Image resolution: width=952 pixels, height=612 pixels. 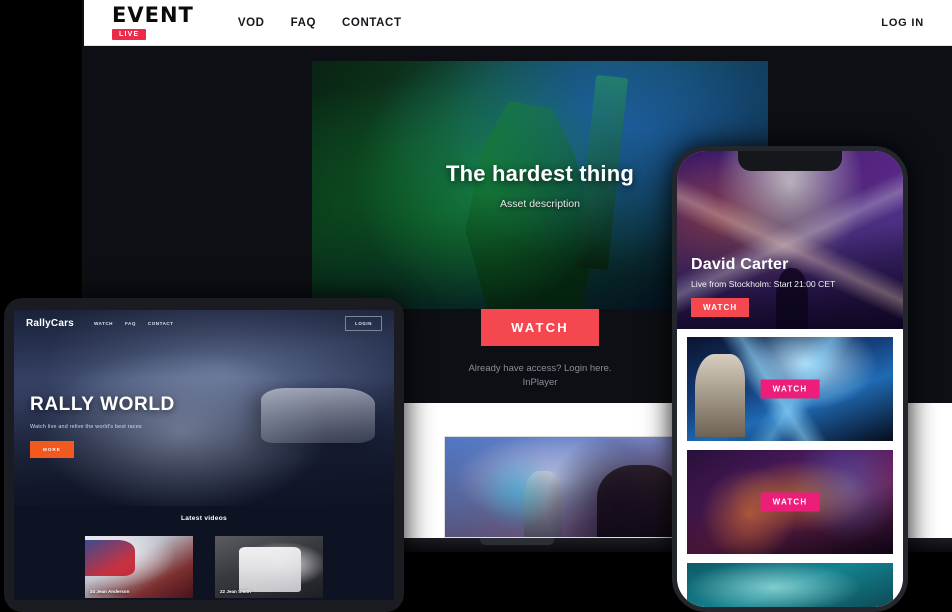 I want to click on tablet-site-header: RallyCars WATCH FAQ CONTACT LOGIN, so click(x=204, y=323).